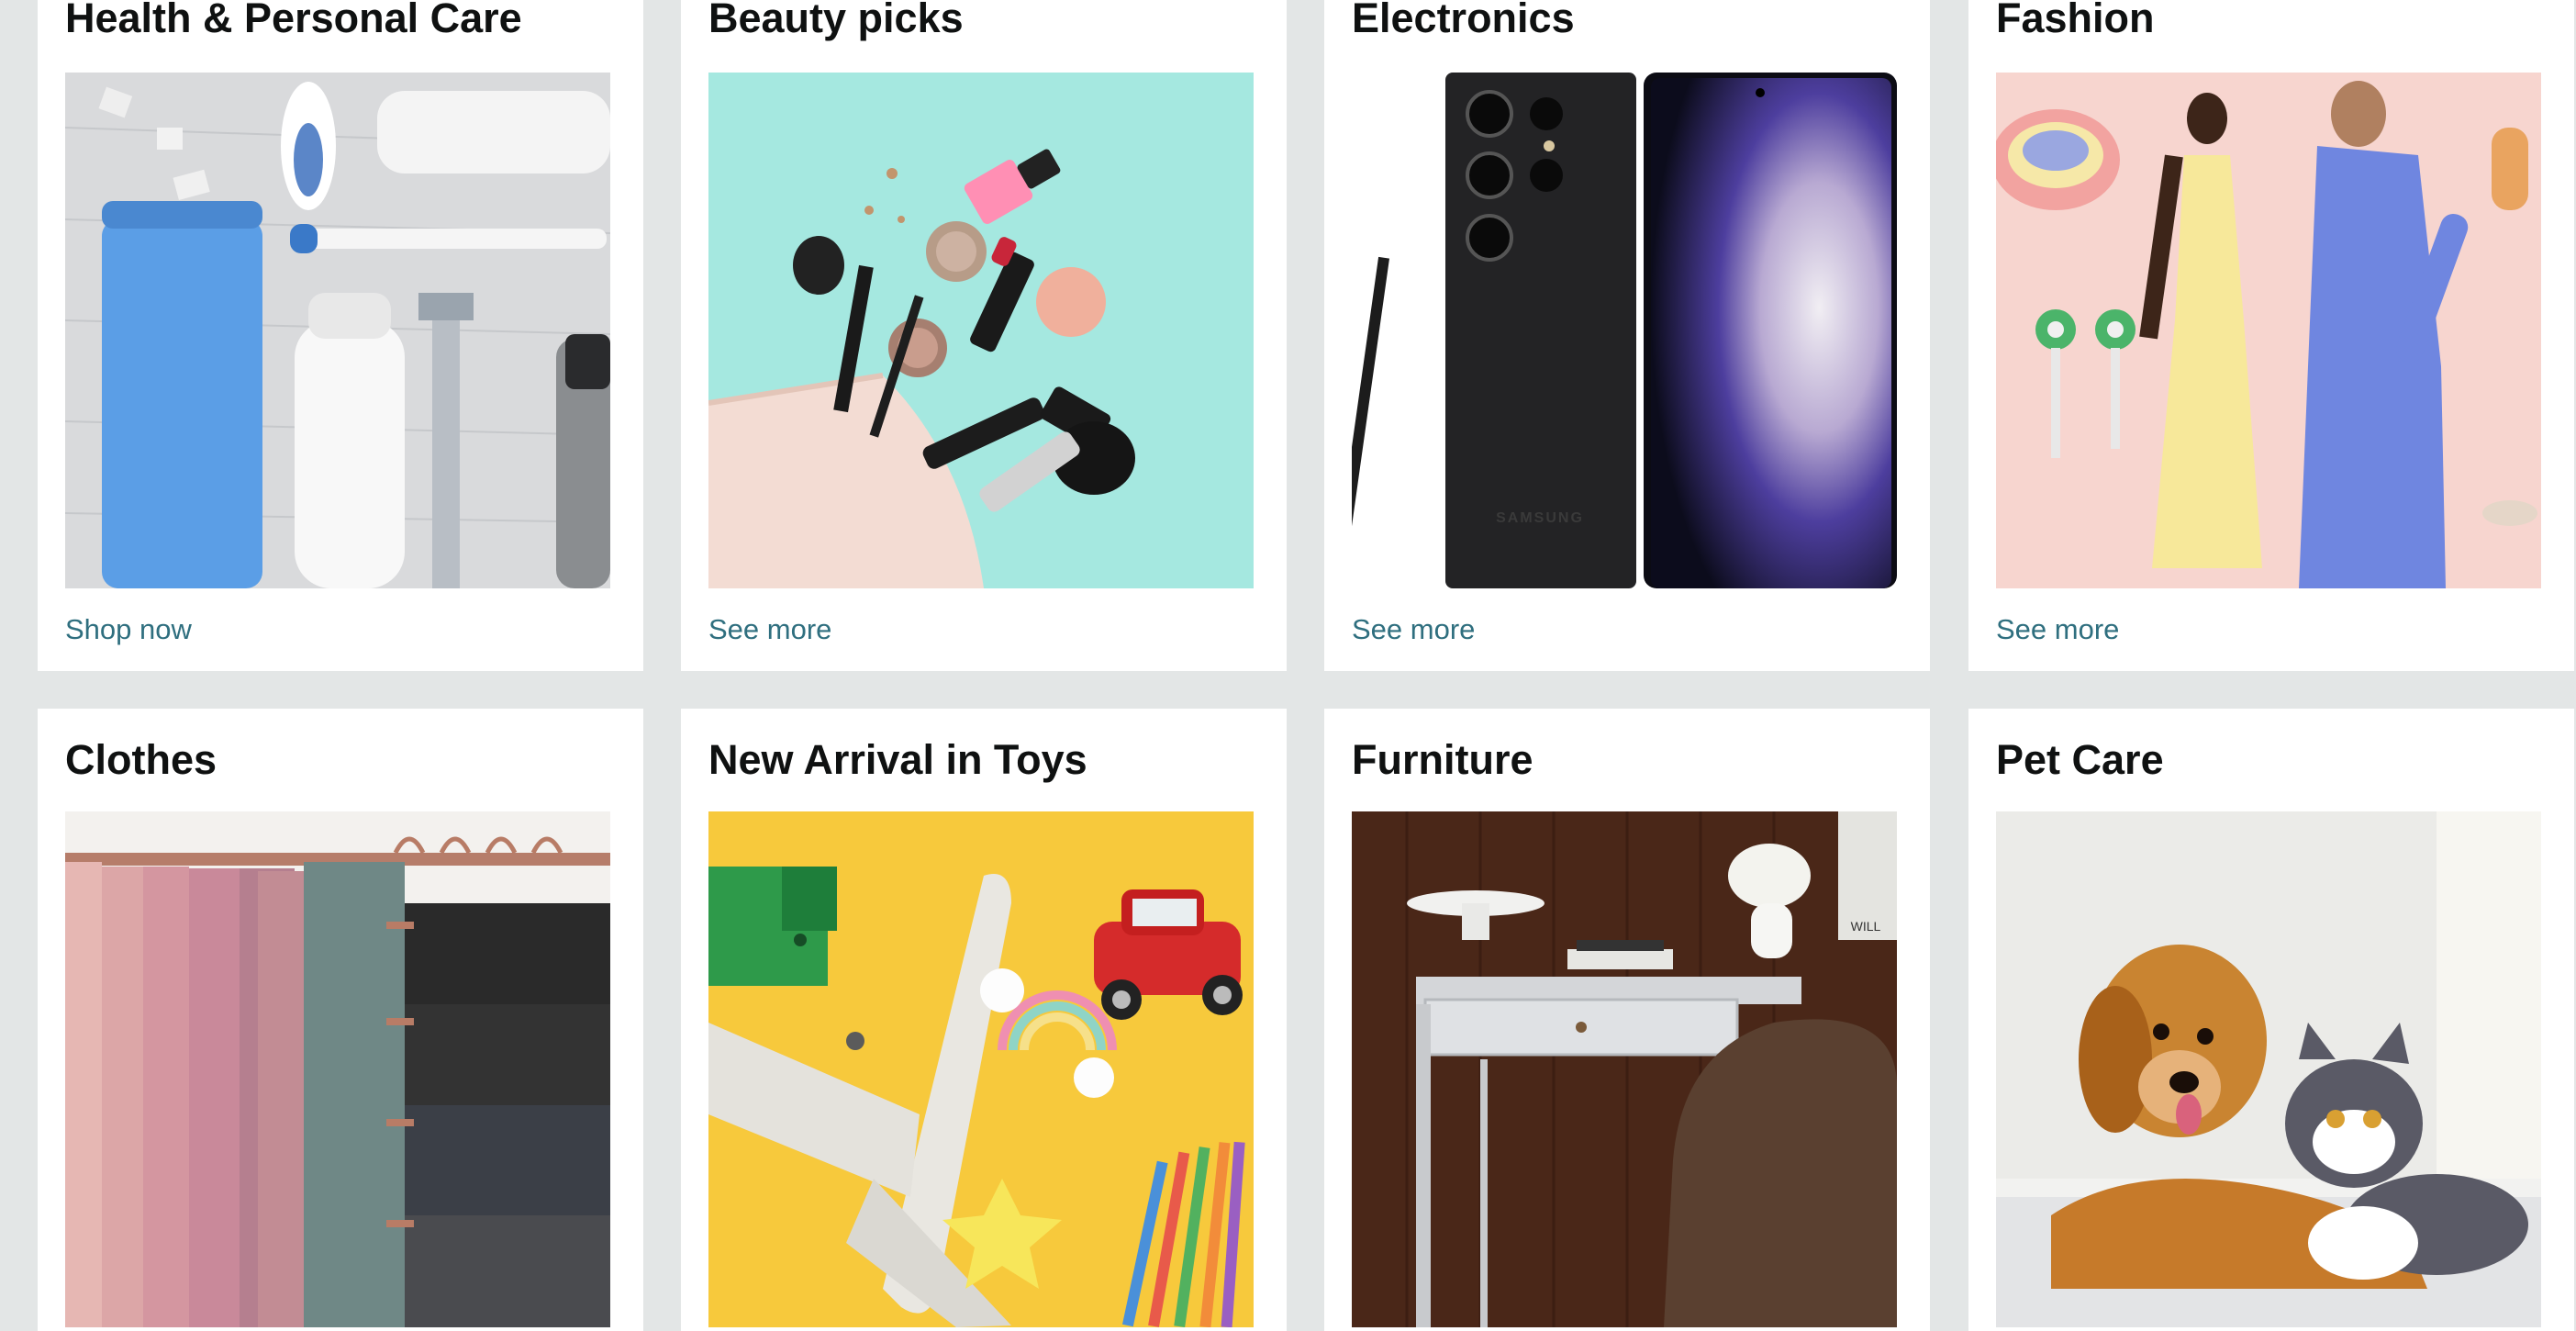  I want to click on card-fashion: Fashion See more, so click(2271, 335).